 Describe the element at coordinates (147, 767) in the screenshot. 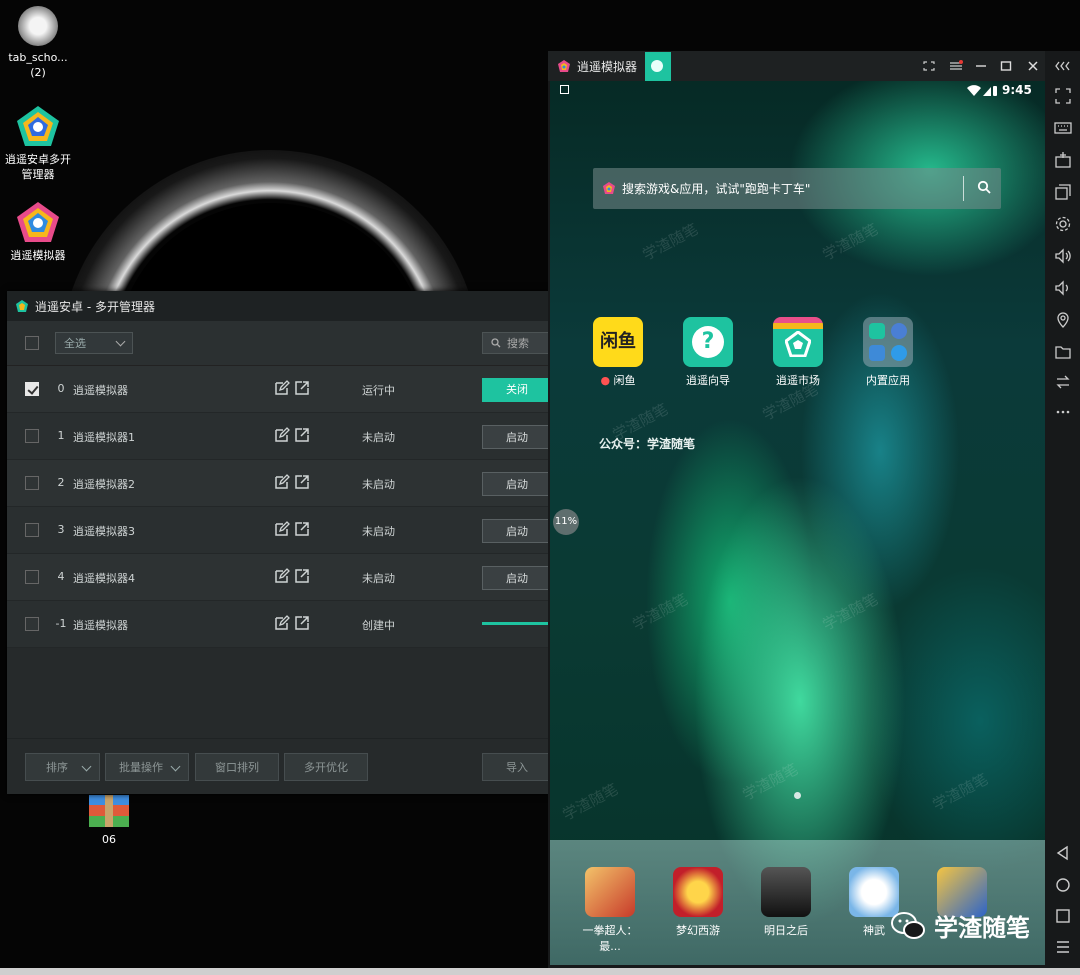

I see `batch-operation-button: 批量操作` at that location.